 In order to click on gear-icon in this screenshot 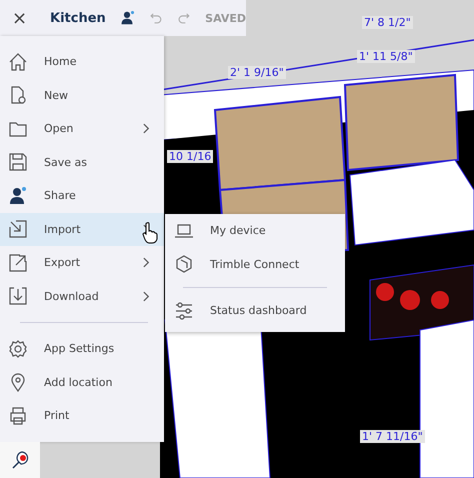, I will do `click(18, 348)`.